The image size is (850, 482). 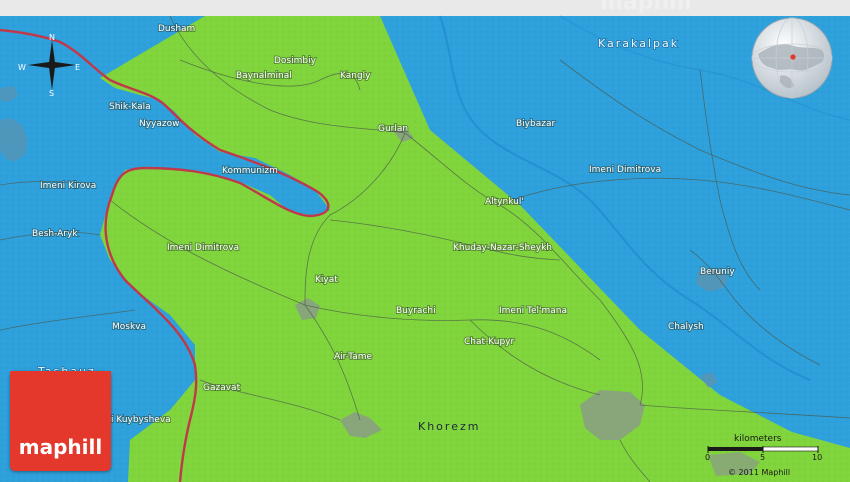 What do you see at coordinates (130, 107) in the screenshot?
I see `place-label: Shik-Kala` at bounding box center [130, 107].